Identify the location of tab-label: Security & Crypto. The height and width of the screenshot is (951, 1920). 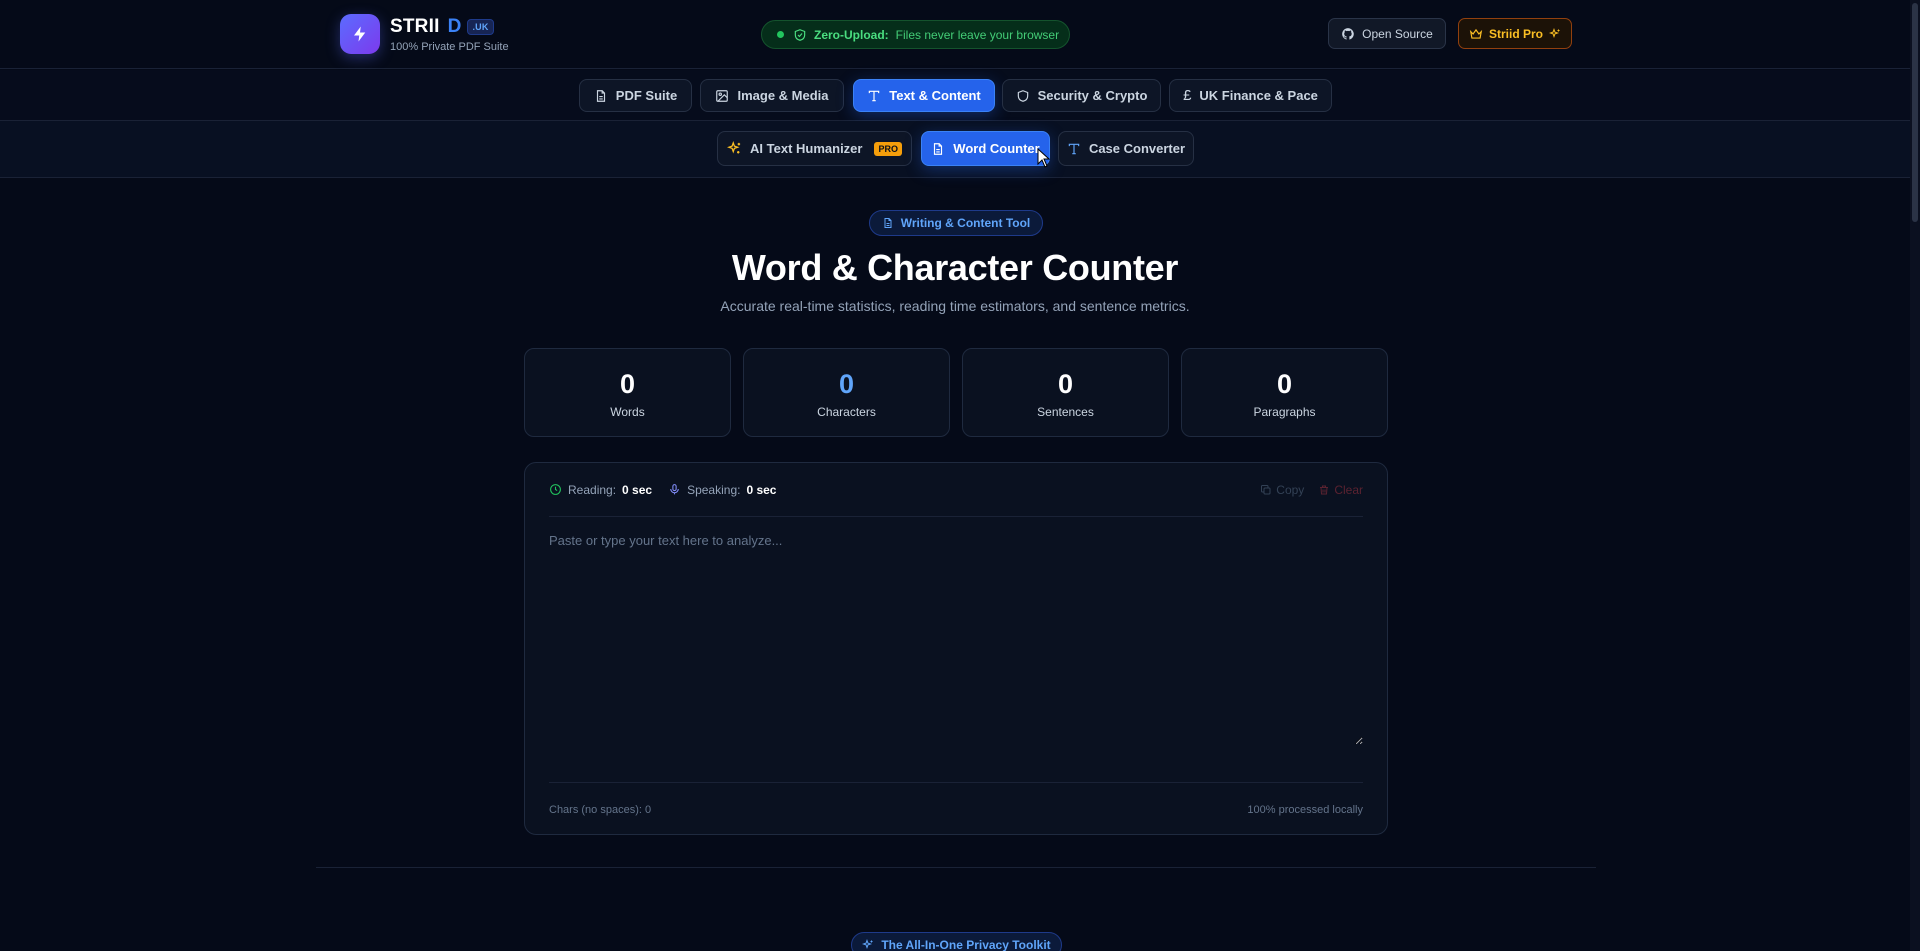
(1092, 95).